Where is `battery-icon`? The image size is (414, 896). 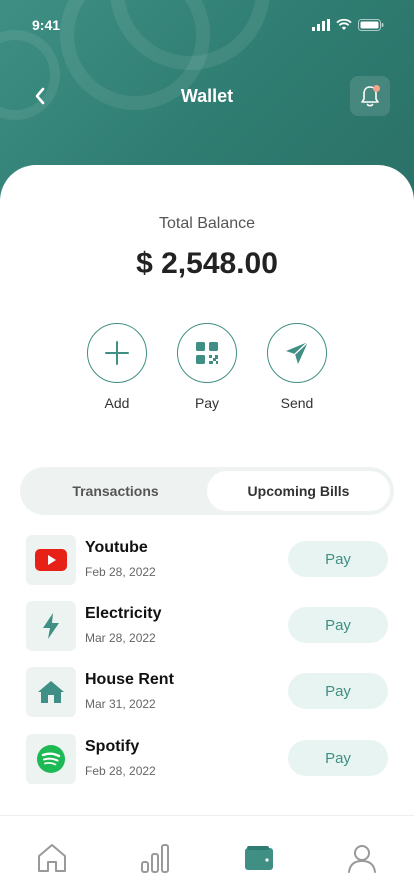 battery-icon is located at coordinates (371, 25).